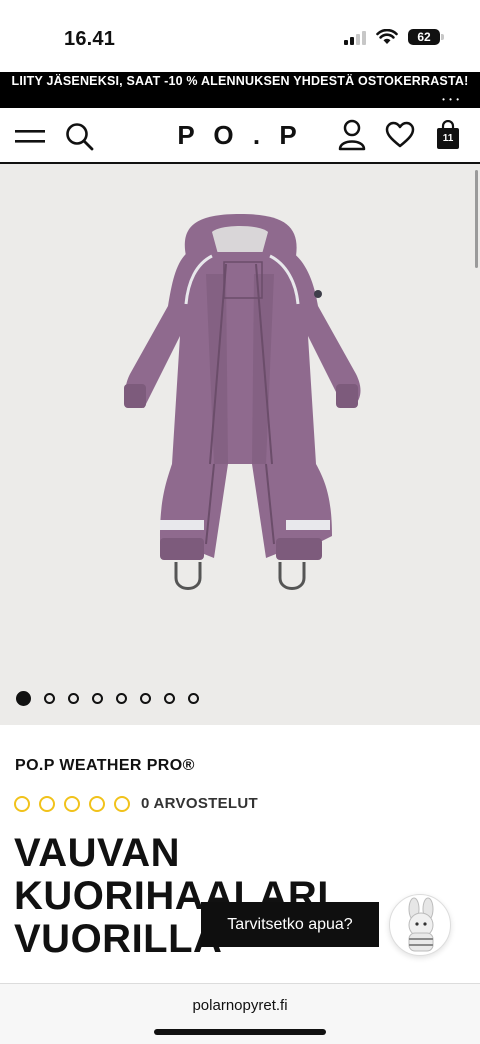 Image resolution: width=480 pixels, height=1044 pixels. I want to click on page-scrollbar, so click(476, 219).